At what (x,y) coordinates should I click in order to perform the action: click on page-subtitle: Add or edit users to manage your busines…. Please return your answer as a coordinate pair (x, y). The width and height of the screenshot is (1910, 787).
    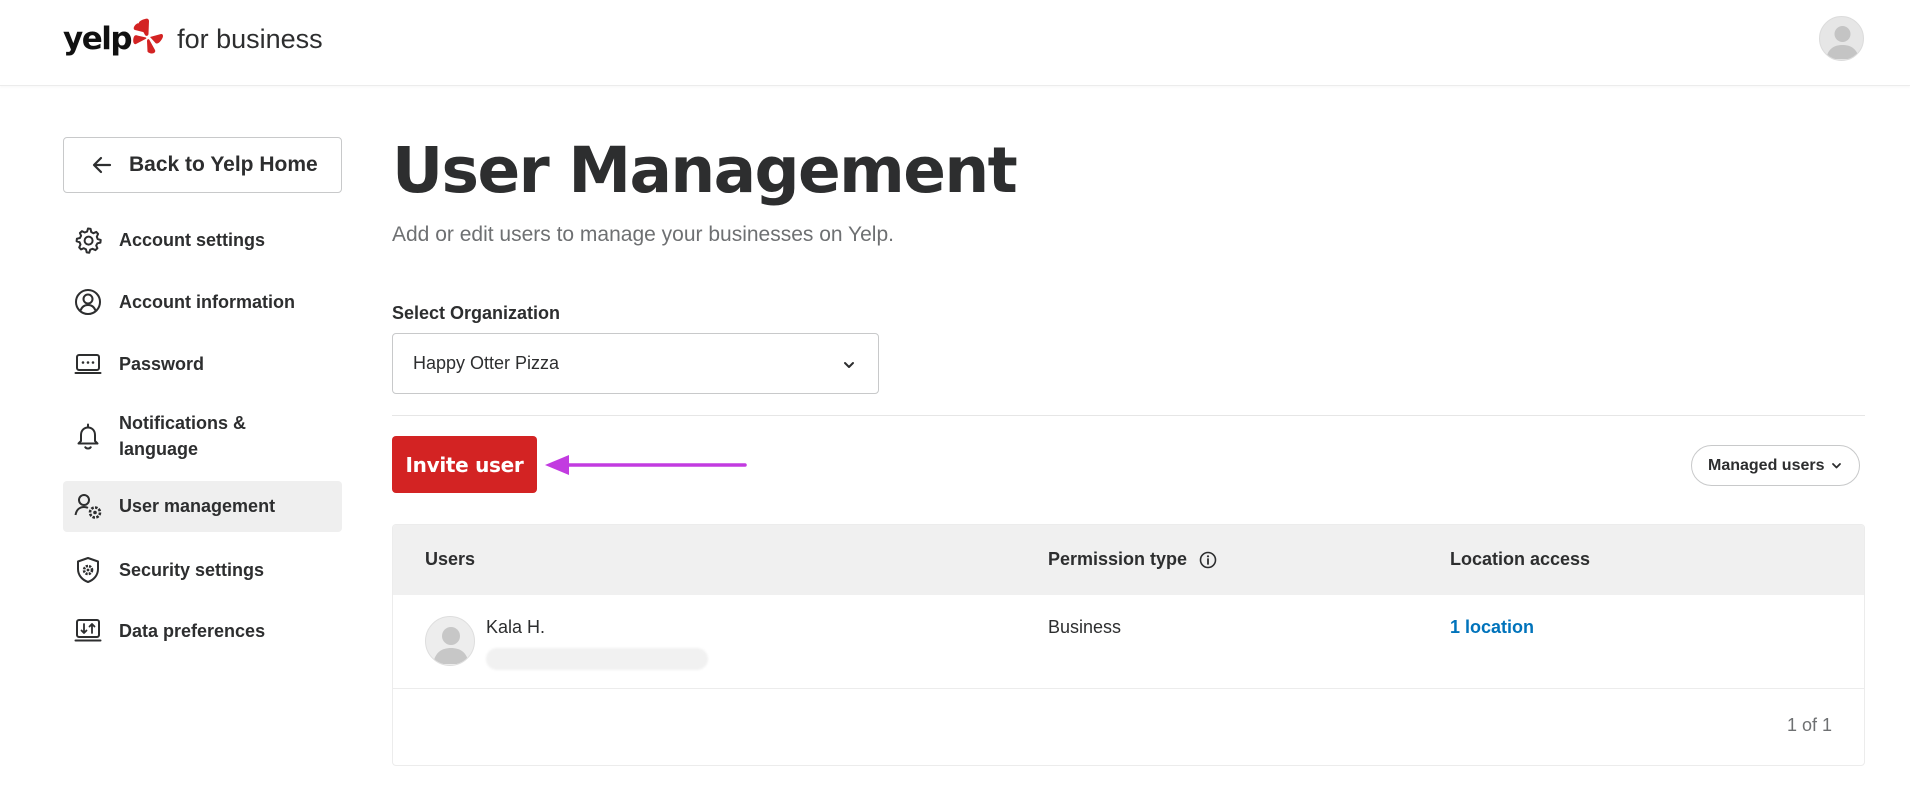
    Looking at the image, I should click on (643, 234).